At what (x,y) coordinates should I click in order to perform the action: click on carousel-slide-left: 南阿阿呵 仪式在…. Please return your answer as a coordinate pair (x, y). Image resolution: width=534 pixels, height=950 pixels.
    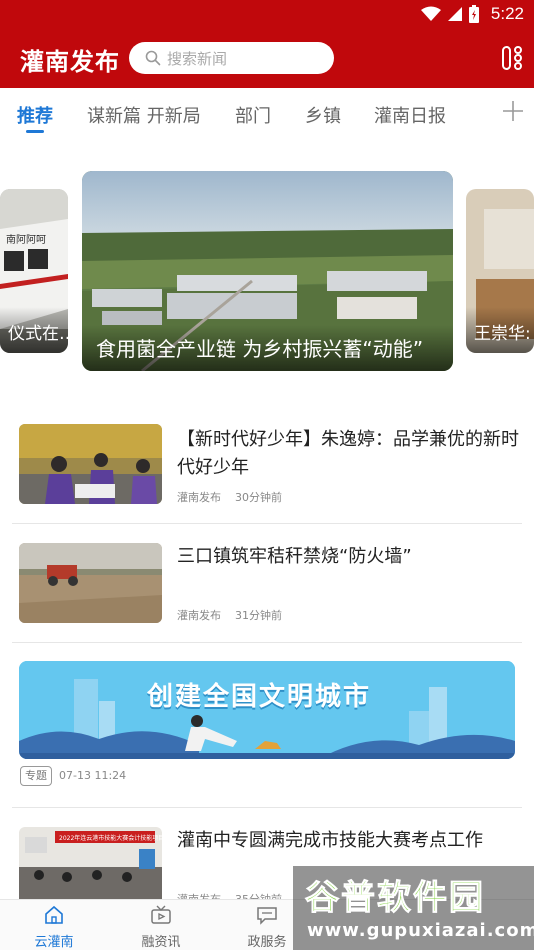
    Looking at the image, I should click on (34, 271).